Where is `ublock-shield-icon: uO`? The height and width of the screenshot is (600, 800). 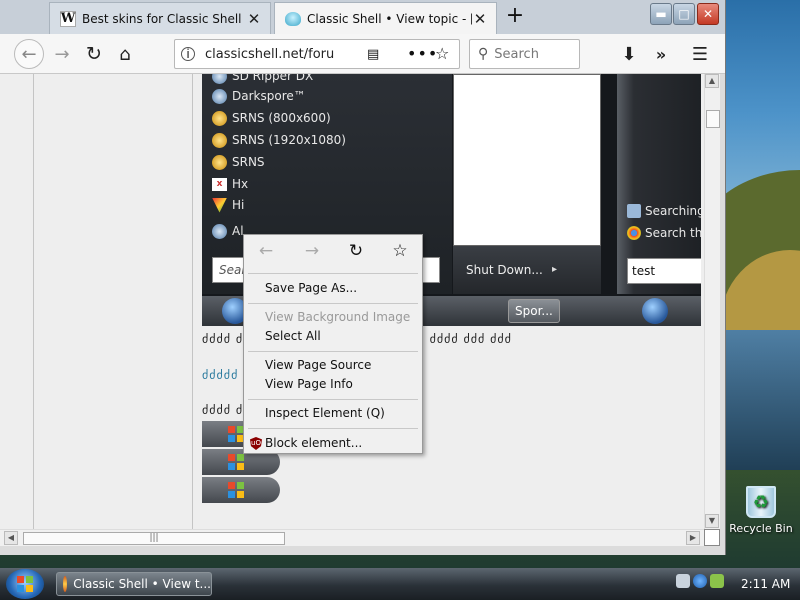
ublock-shield-icon: uO is located at coordinates (256, 443).